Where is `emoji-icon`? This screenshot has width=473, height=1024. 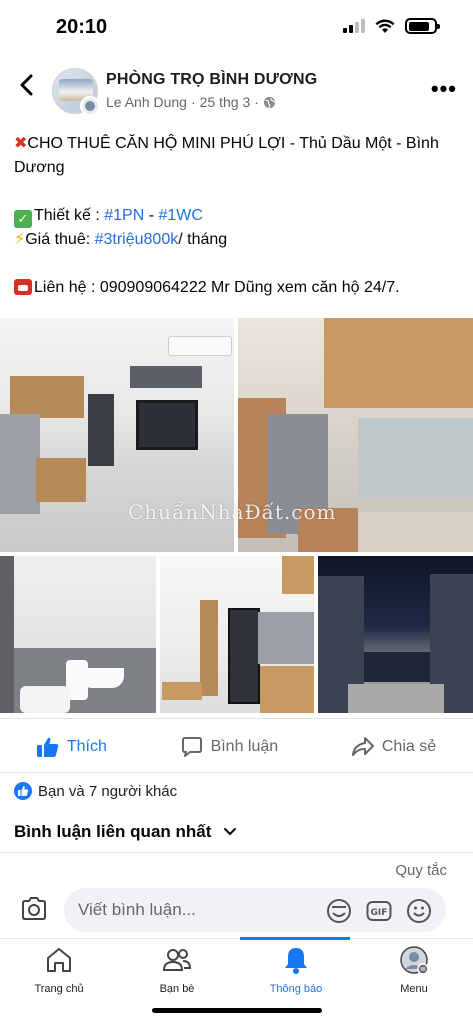
emoji-icon is located at coordinates (419, 911).